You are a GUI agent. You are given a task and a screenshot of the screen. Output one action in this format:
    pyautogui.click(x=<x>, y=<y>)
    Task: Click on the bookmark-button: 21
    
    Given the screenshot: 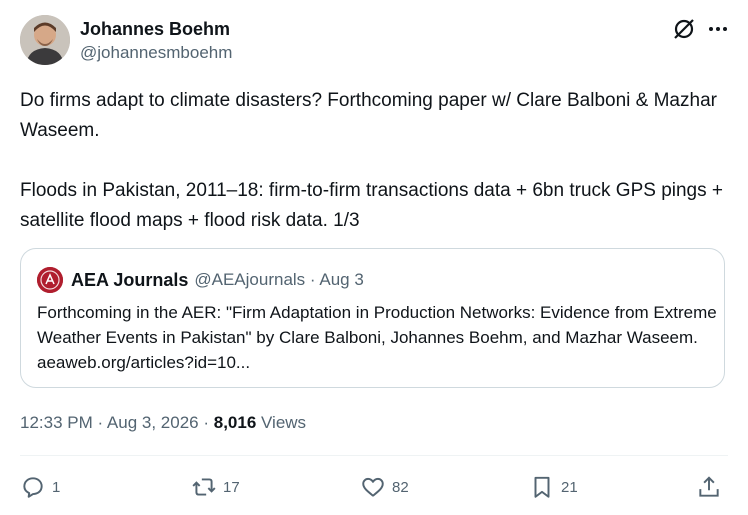 What is the action you would take?
    pyautogui.click(x=553, y=487)
    